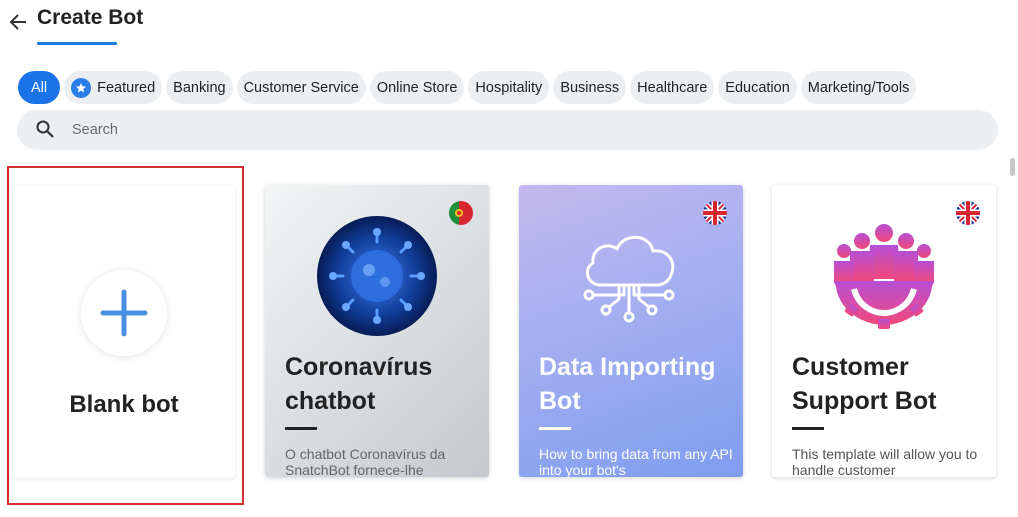 The width and height of the screenshot is (1018, 517). I want to click on chip-online-store: Online Store, so click(417, 87).